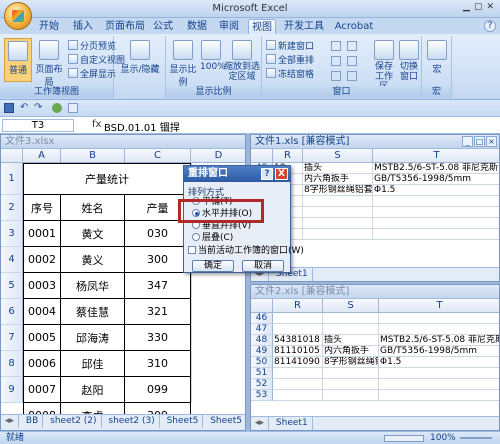 This screenshot has width=500, height=444. Describe the element at coordinates (92, 74) in the screenshot. I see `full-screen-button: 全屏显示` at that location.